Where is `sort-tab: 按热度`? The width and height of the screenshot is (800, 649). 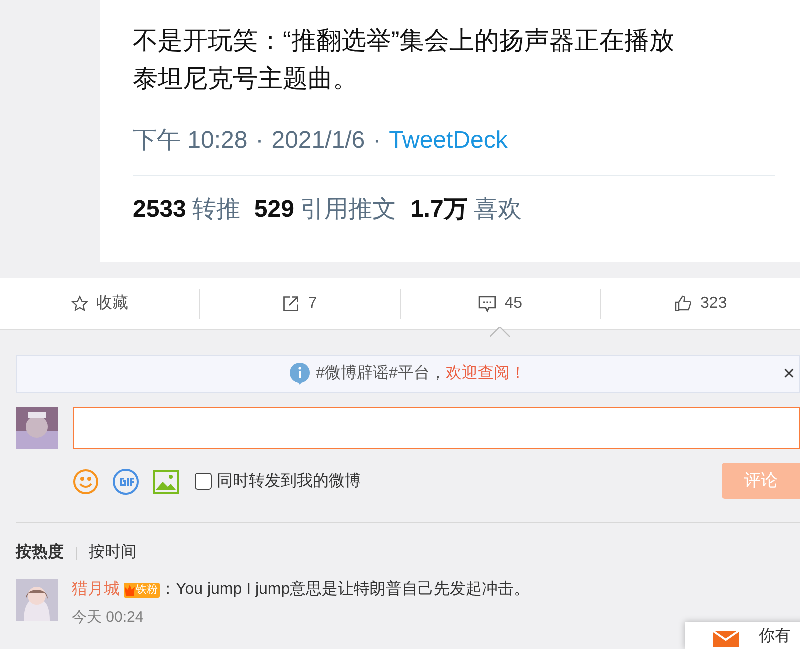 sort-tab: 按热度 is located at coordinates (40, 553).